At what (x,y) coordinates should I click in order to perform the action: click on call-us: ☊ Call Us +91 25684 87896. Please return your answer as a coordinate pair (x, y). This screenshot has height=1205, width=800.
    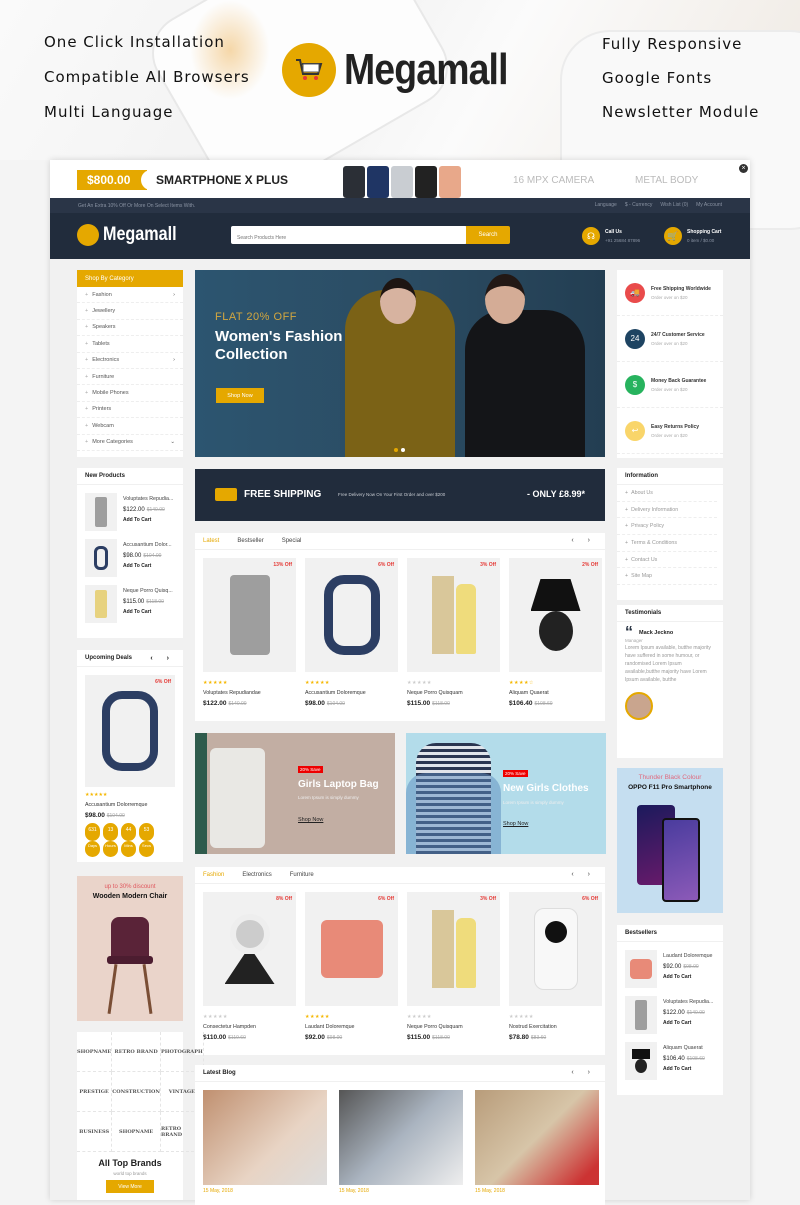
    Looking at the image, I should click on (611, 236).